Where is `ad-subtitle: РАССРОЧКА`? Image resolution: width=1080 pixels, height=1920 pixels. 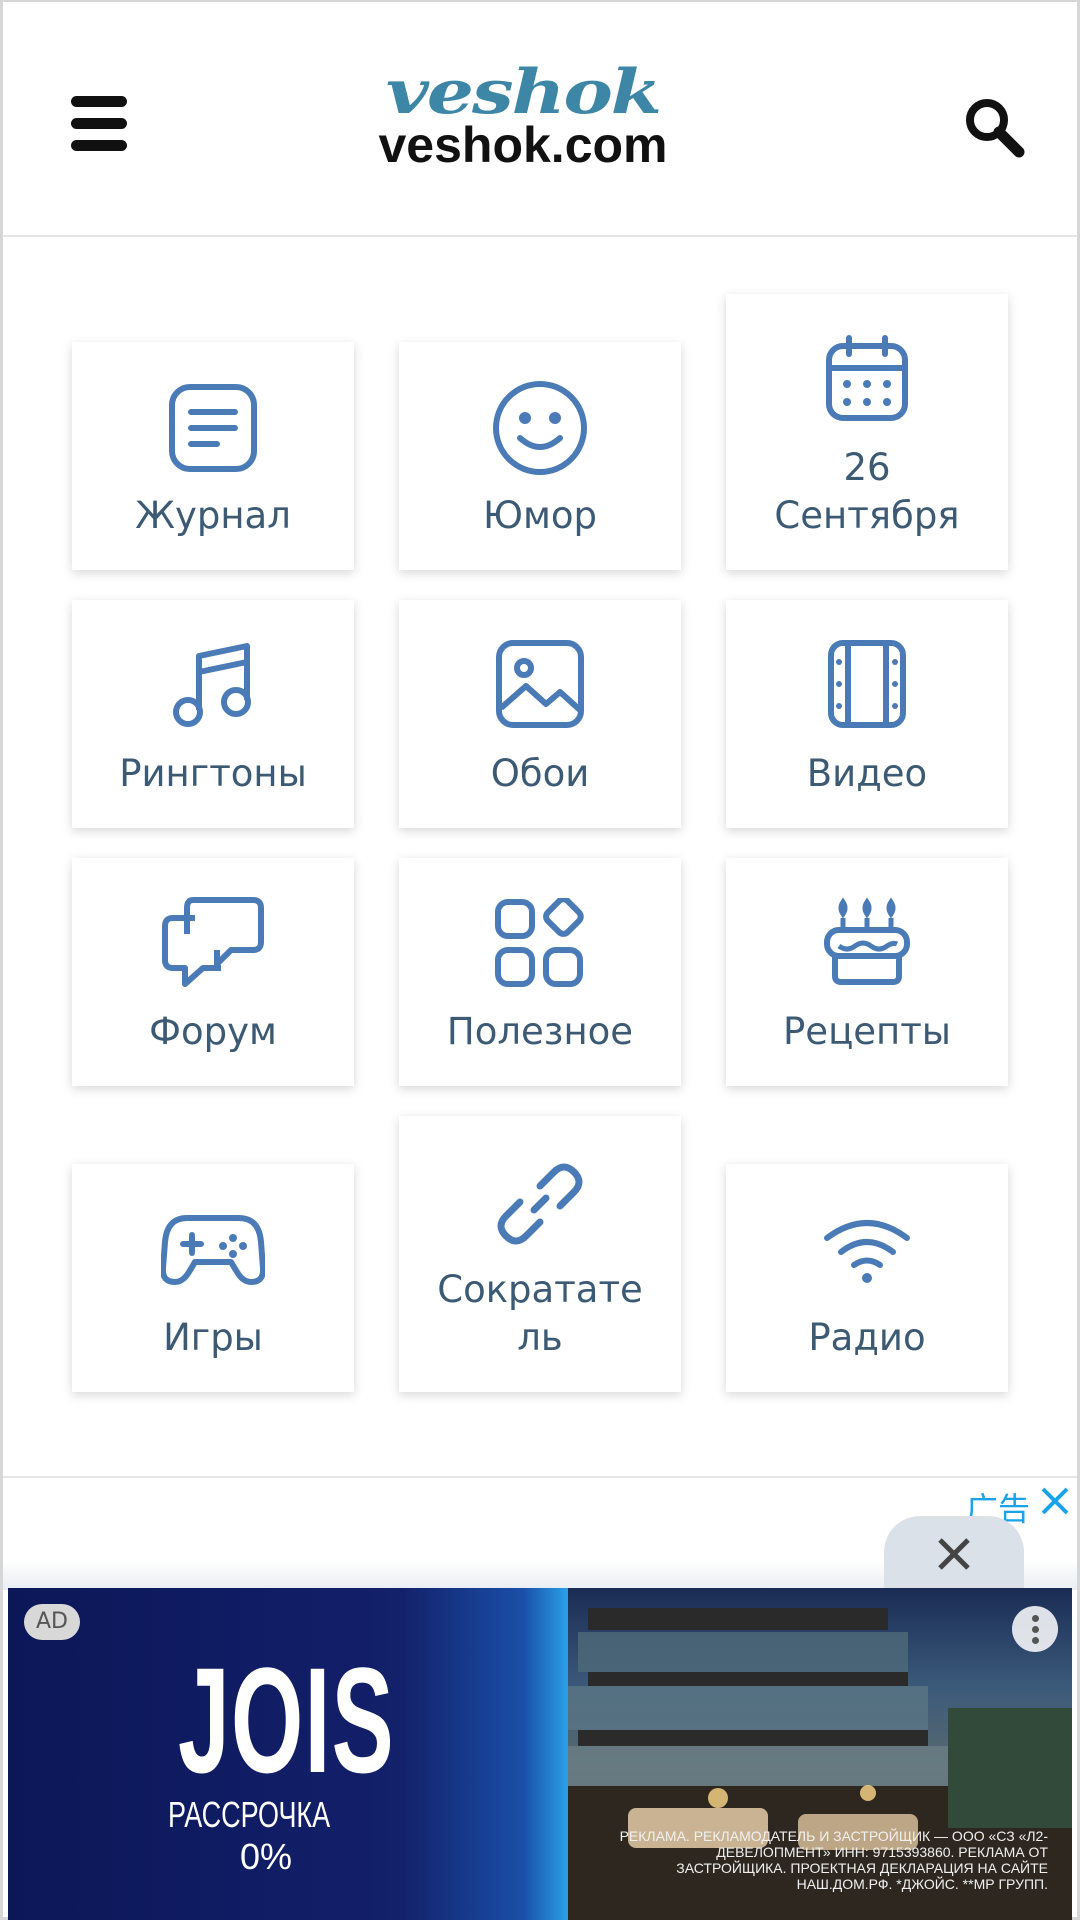
ad-subtitle: РАССРОЧКА is located at coordinates (249, 1814).